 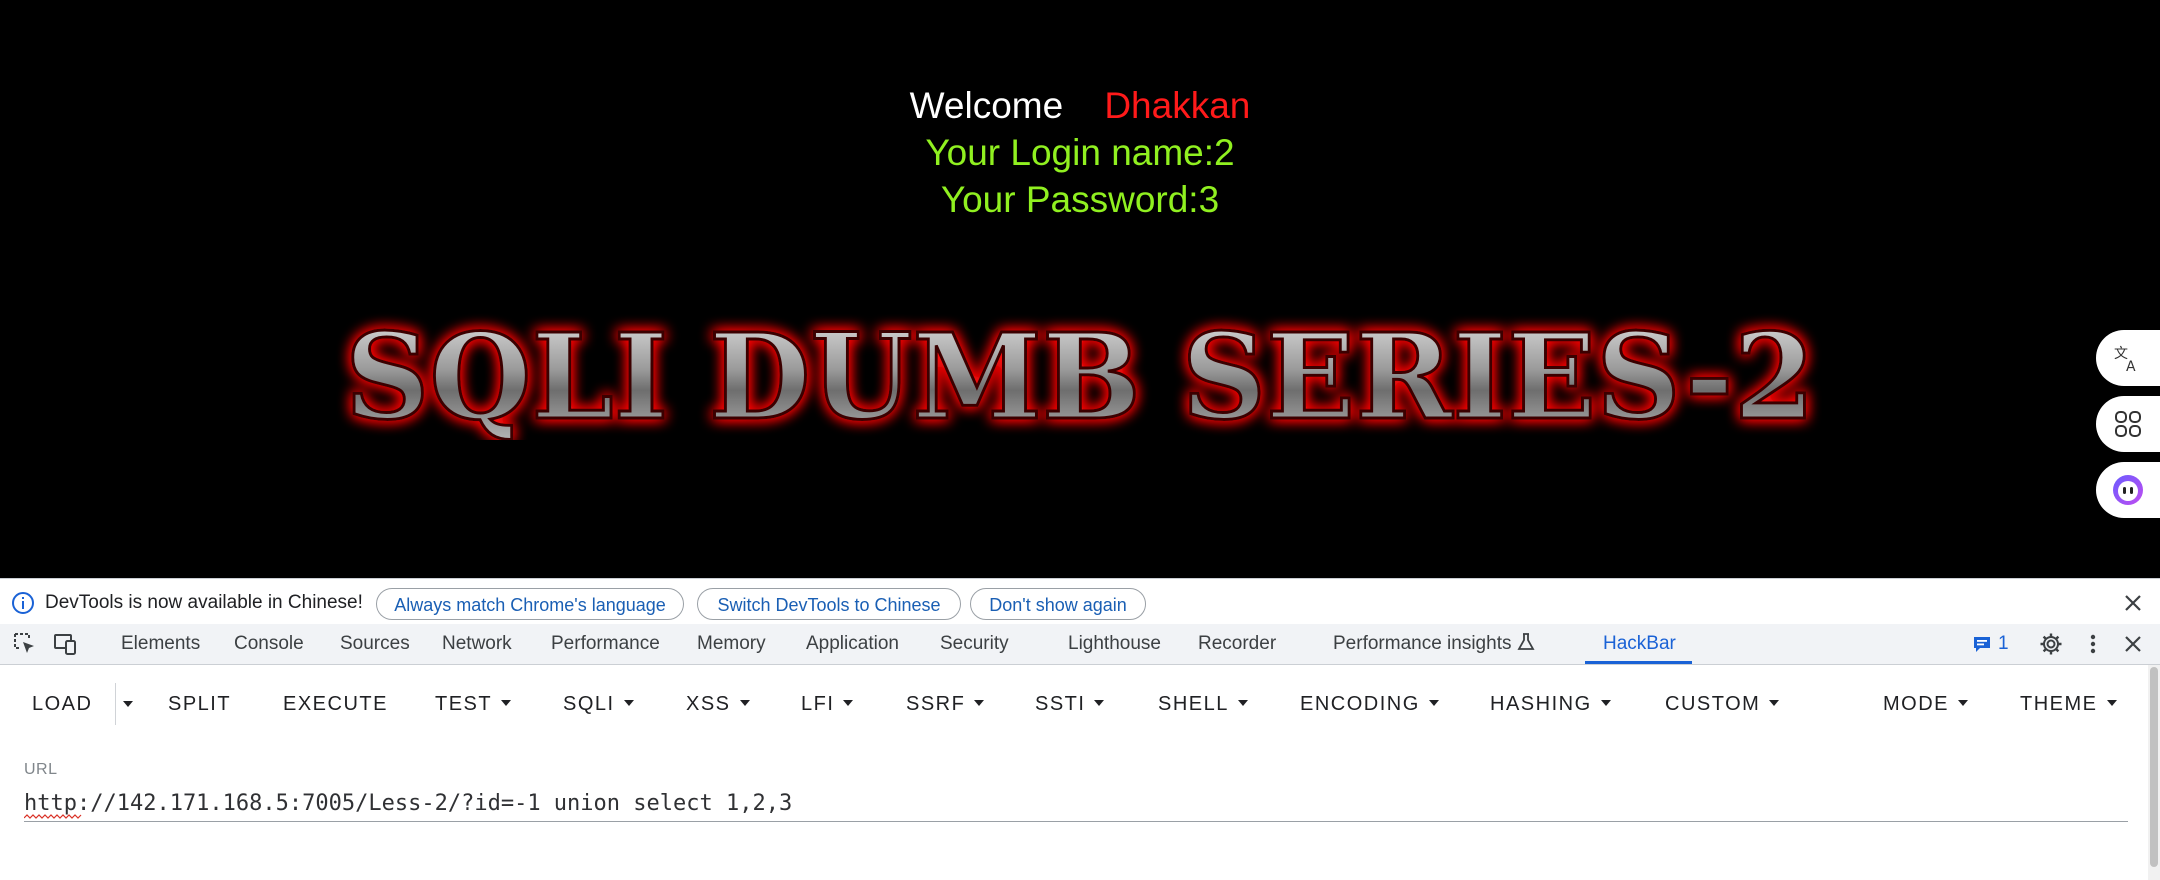 What do you see at coordinates (1114, 644) in the screenshot?
I see `tab-lighthouse: Lighthouse` at bounding box center [1114, 644].